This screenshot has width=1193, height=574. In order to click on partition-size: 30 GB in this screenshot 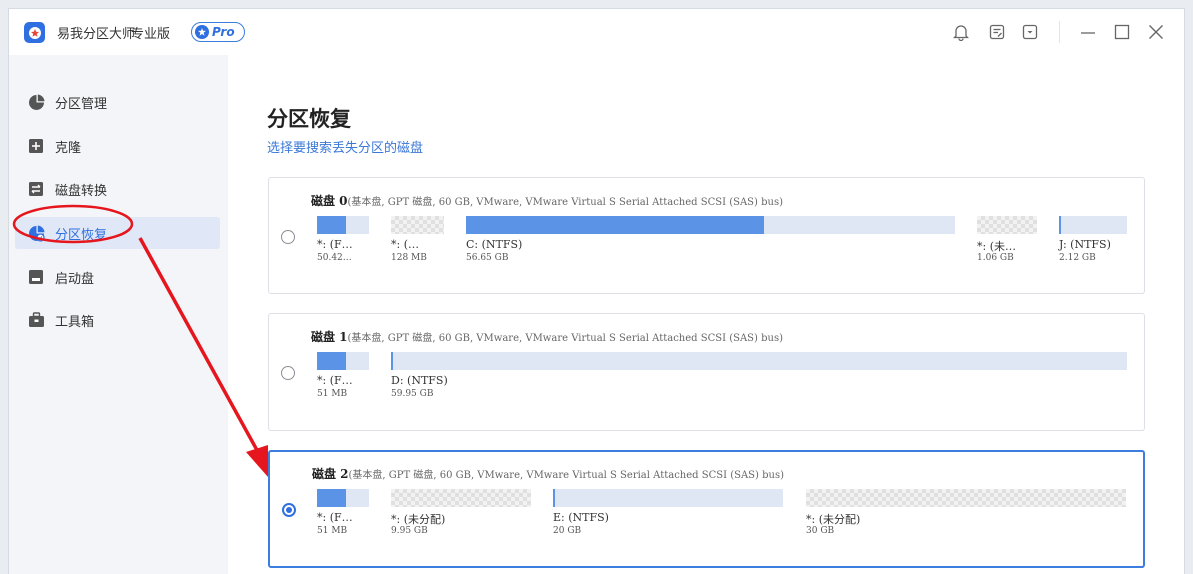, I will do `click(820, 531)`.